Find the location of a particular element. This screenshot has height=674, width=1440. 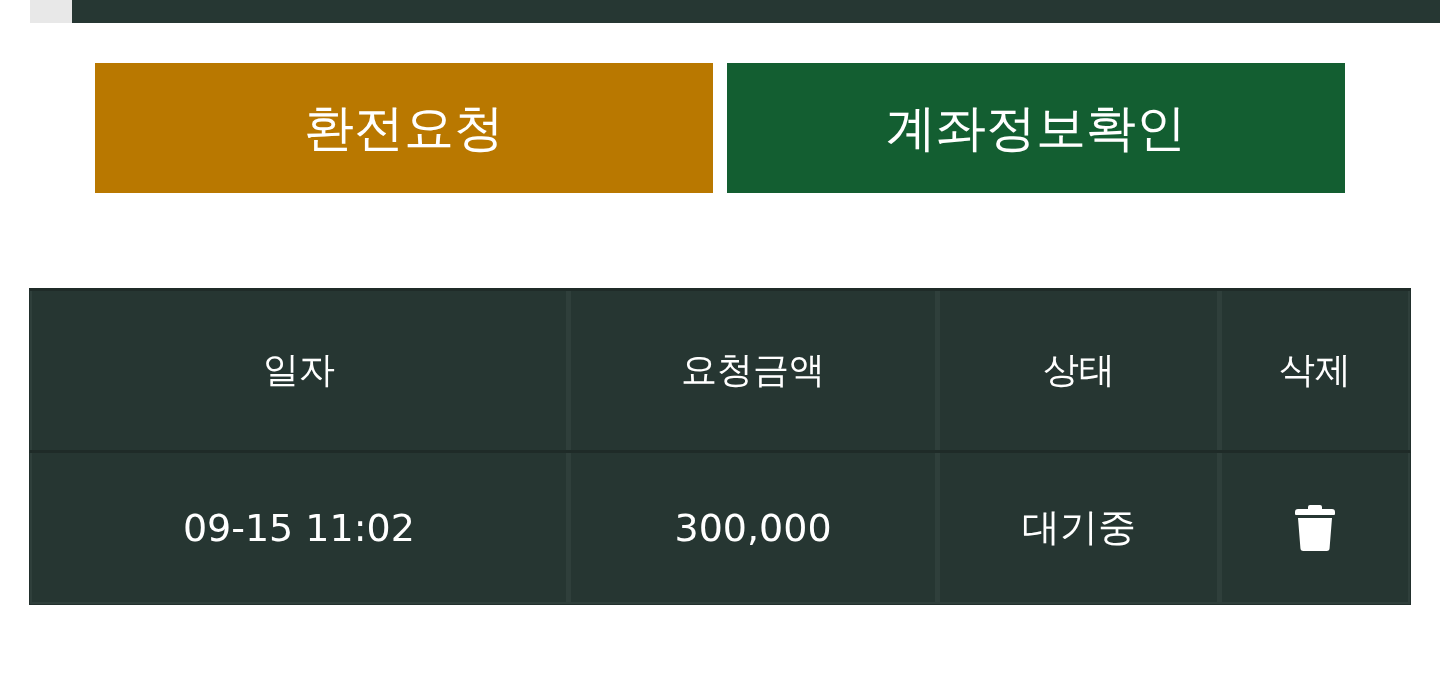

action-button: 환전요청 is located at coordinates (404, 128).